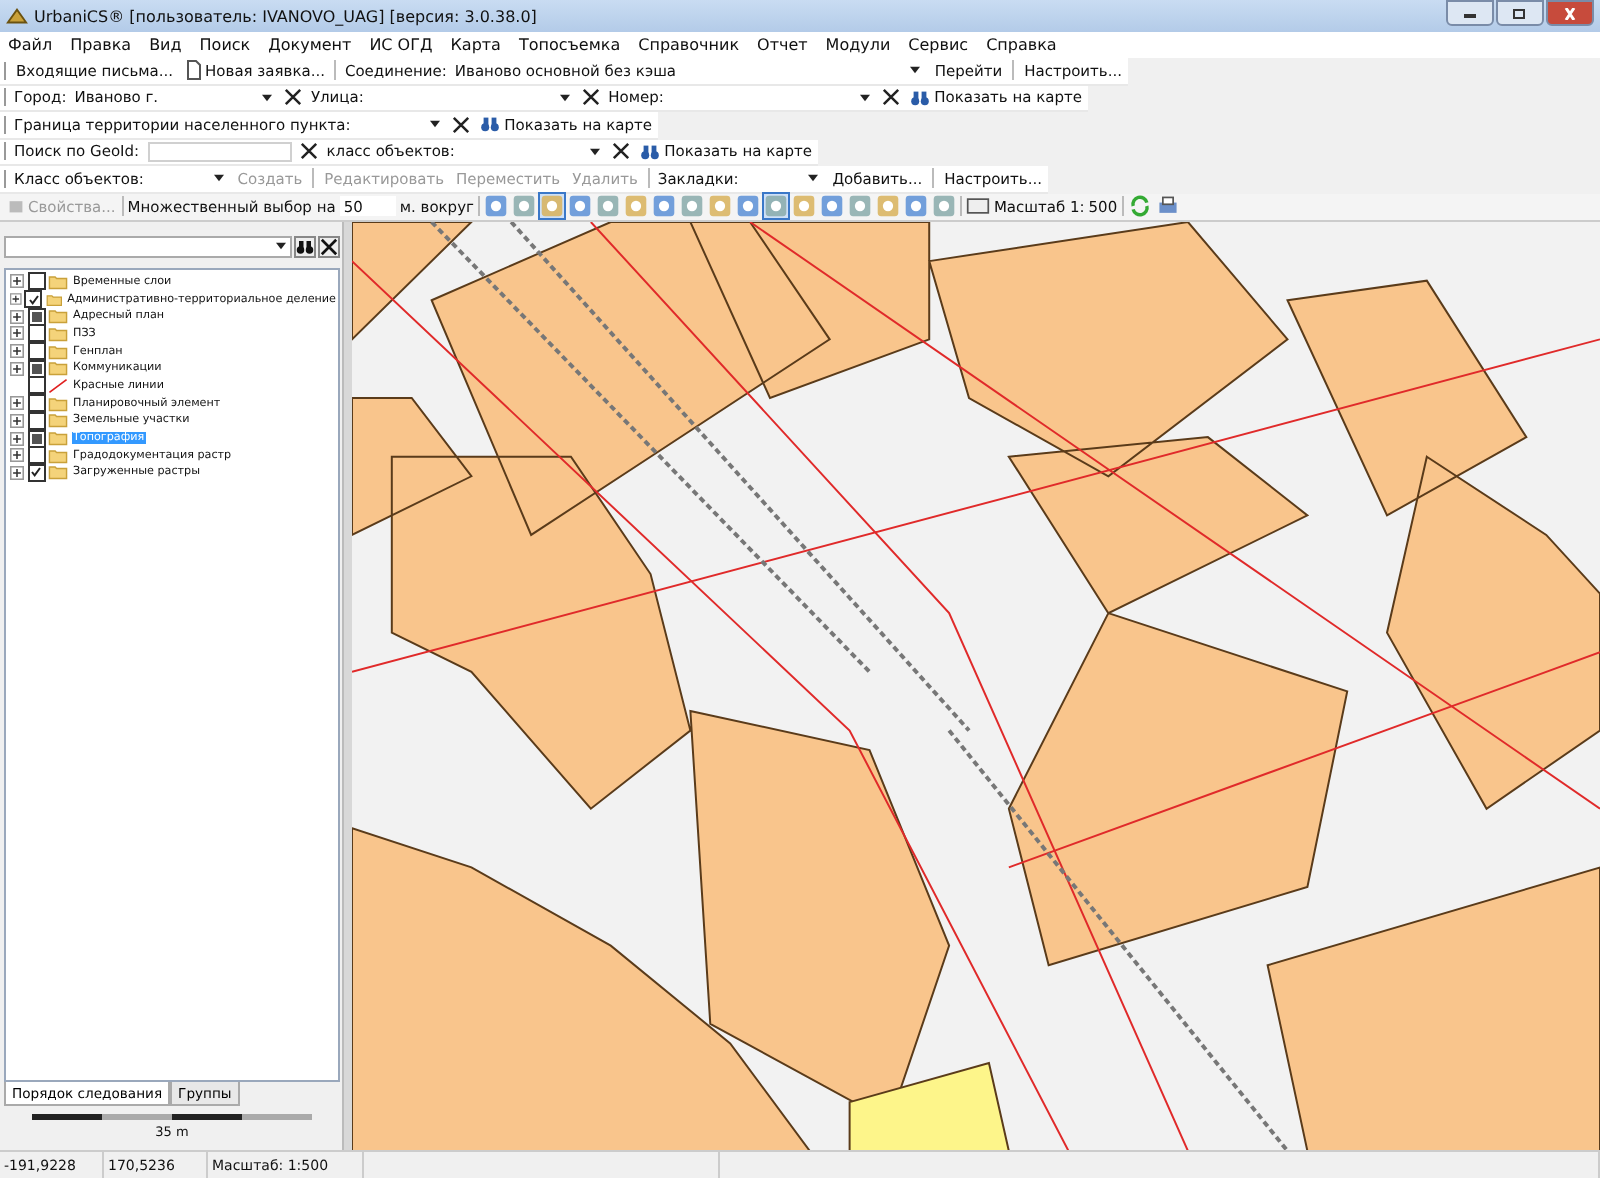 The image size is (1600, 1178). Describe the element at coordinates (225, 45) in the screenshot. I see `menu-item: Поиск` at that location.